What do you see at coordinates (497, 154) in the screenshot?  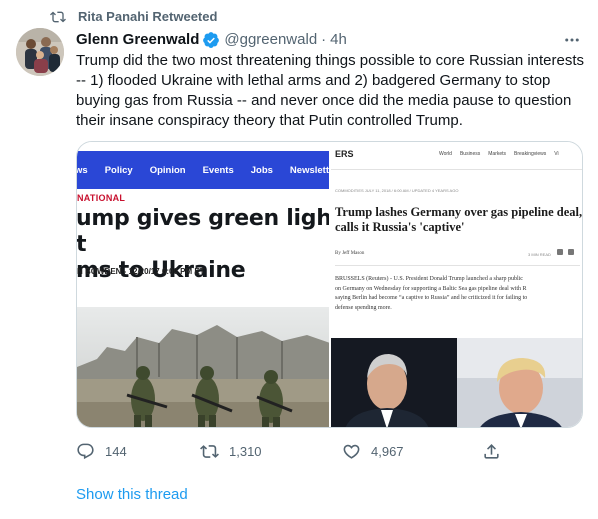 I see `article-nav-item: Markets` at bounding box center [497, 154].